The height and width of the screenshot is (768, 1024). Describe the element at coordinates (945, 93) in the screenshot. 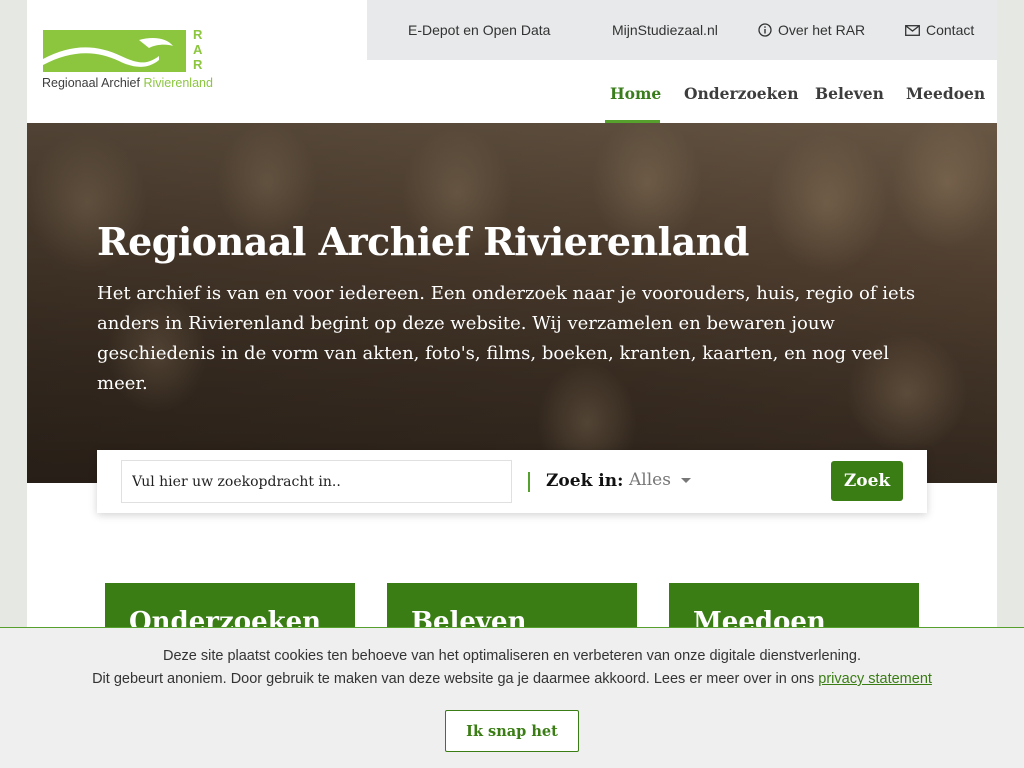

I see `nav-item-meedoen: Meedoen` at that location.